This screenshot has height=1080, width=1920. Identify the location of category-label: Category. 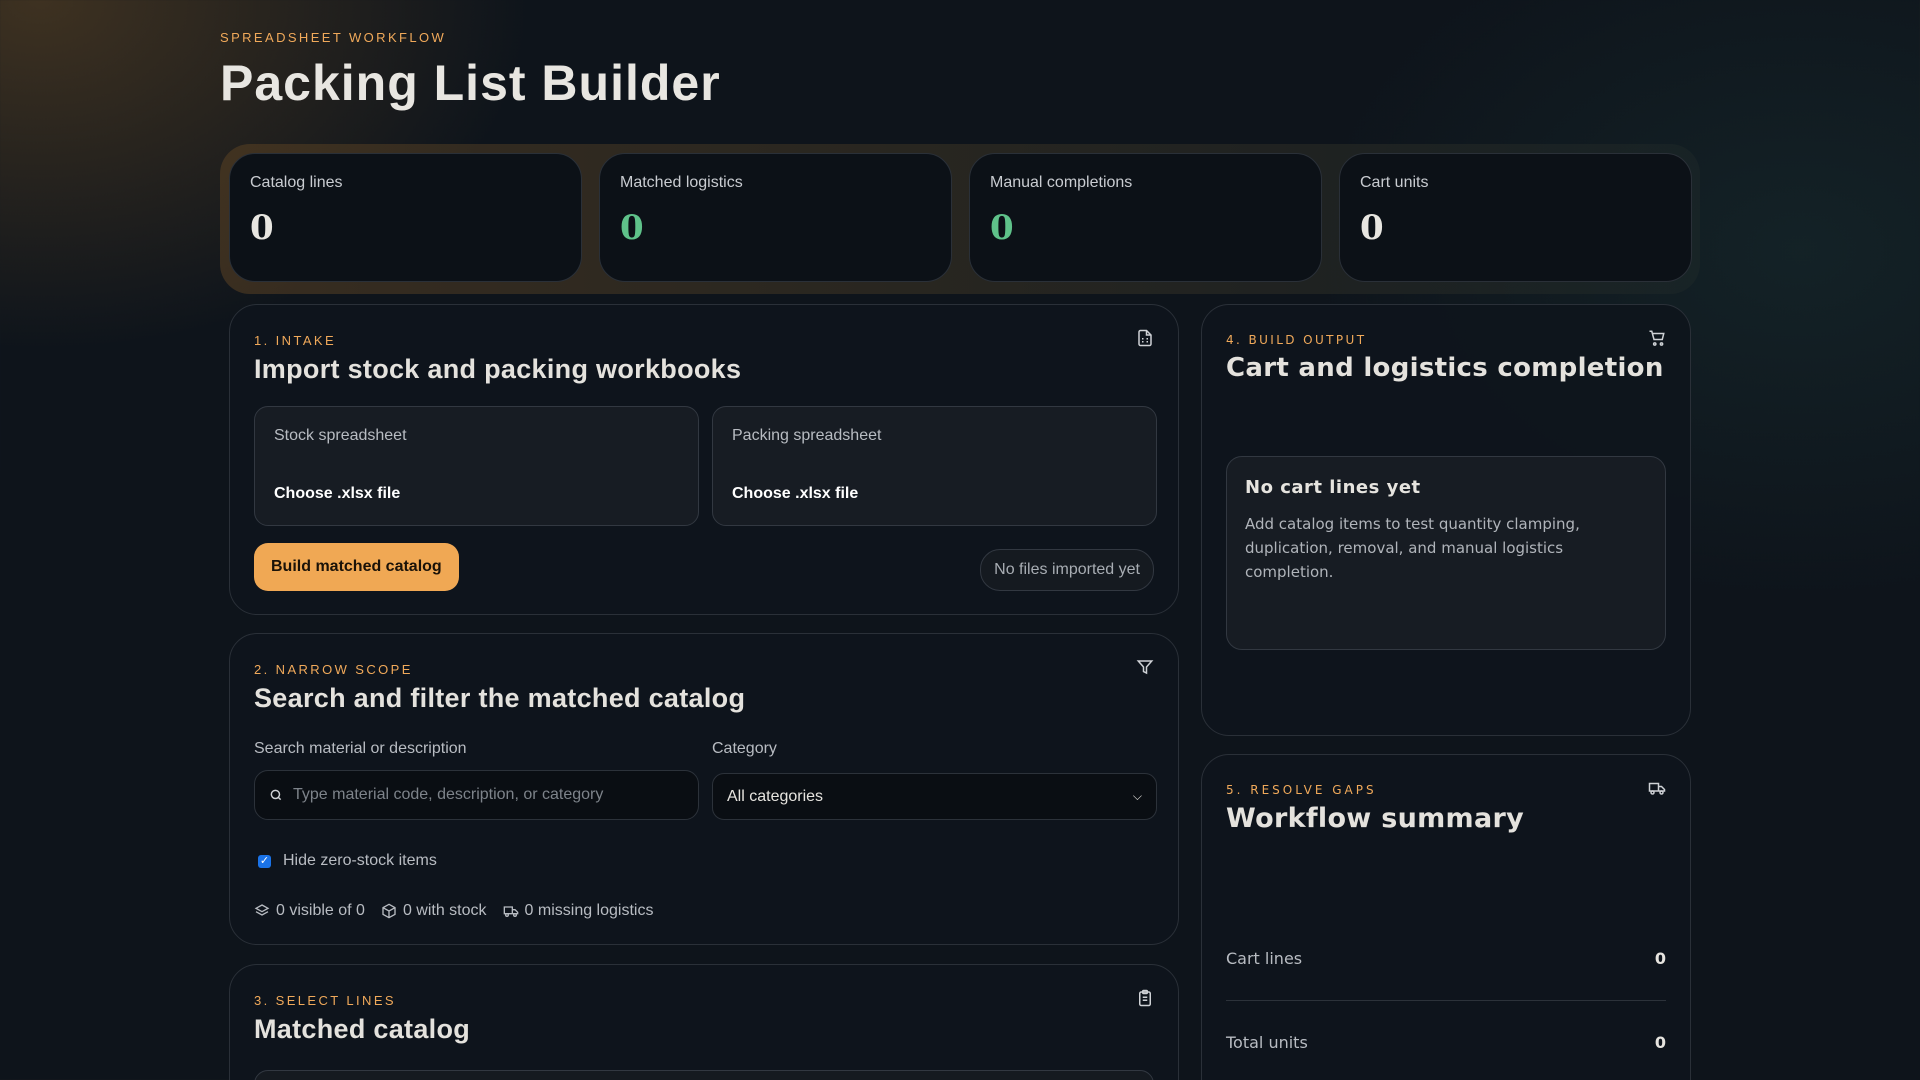
(744, 748).